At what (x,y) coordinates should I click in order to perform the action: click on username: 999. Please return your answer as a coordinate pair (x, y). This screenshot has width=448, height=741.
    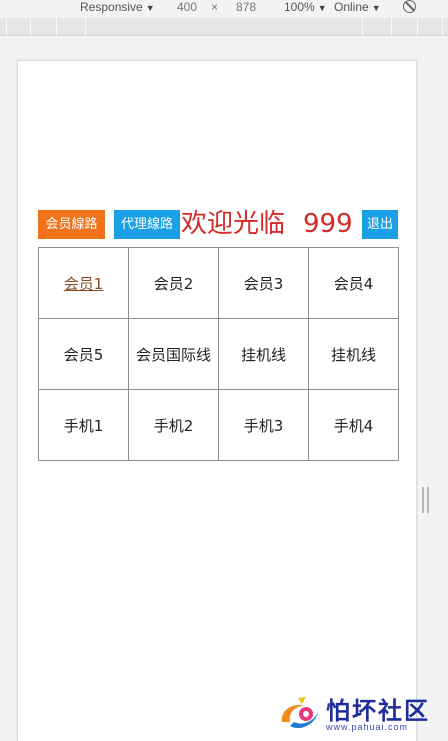
    Looking at the image, I should click on (328, 224).